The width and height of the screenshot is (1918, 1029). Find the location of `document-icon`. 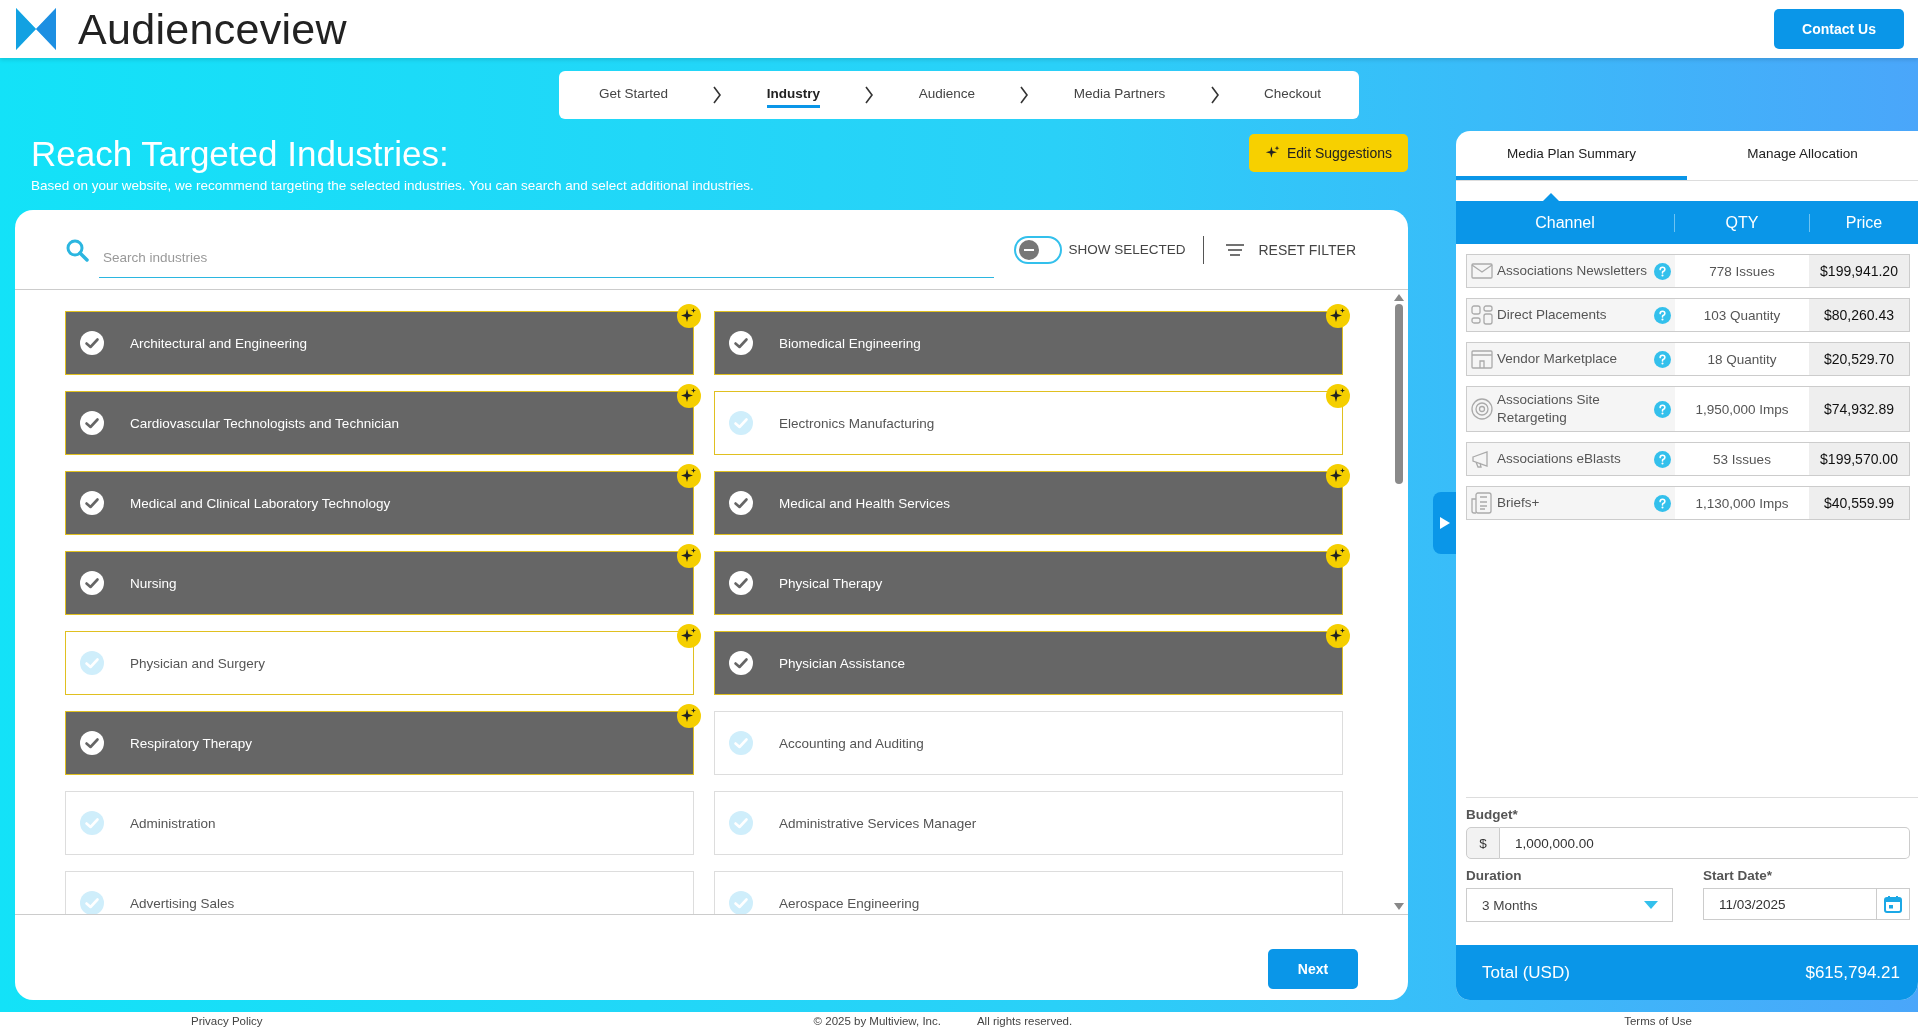

document-icon is located at coordinates (1482, 503).